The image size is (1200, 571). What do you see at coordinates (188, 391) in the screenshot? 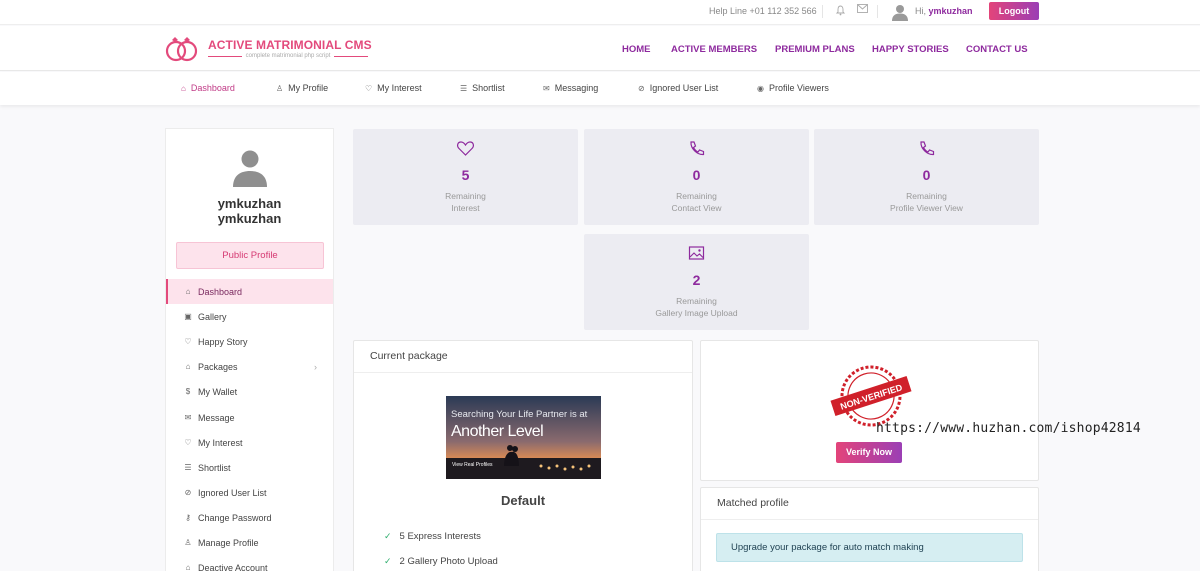
I see `dollar-icon: $` at bounding box center [188, 391].